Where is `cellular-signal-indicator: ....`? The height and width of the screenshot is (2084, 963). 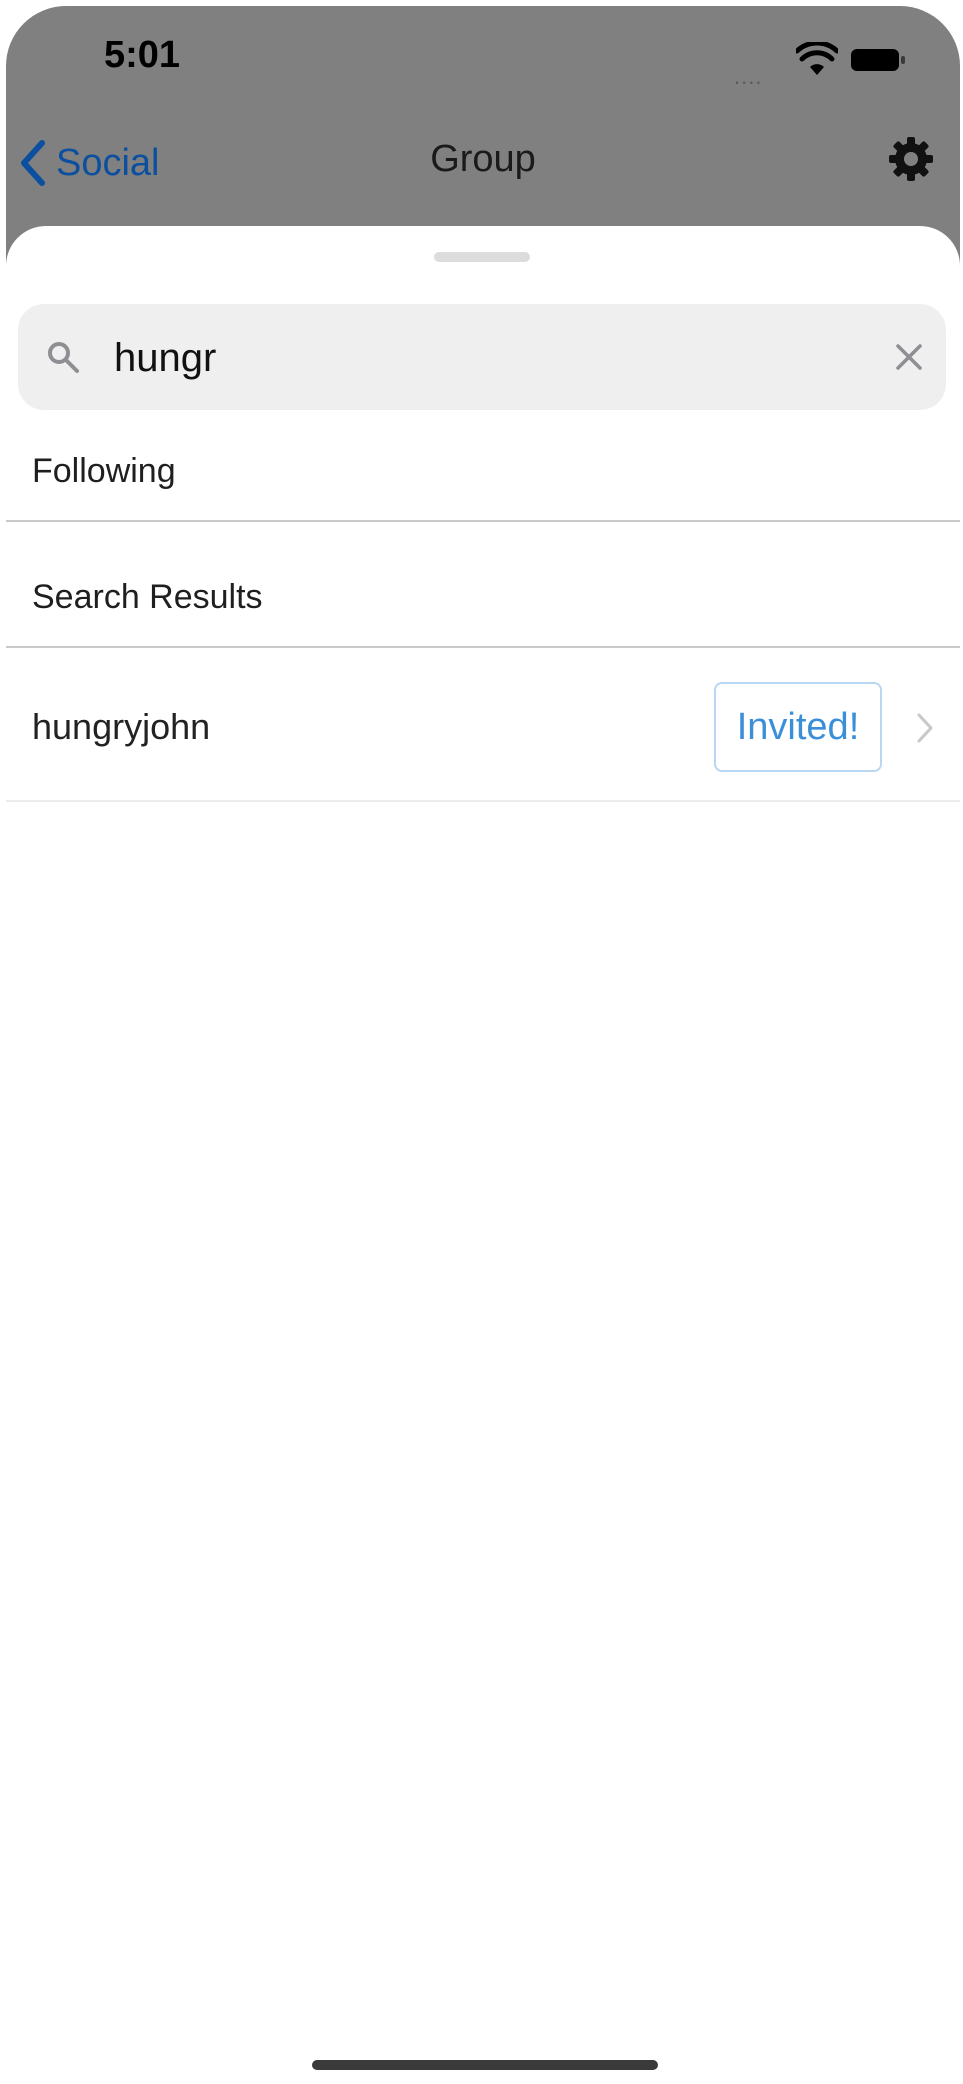
cellular-signal-indicator: .... is located at coordinates (748, 76).